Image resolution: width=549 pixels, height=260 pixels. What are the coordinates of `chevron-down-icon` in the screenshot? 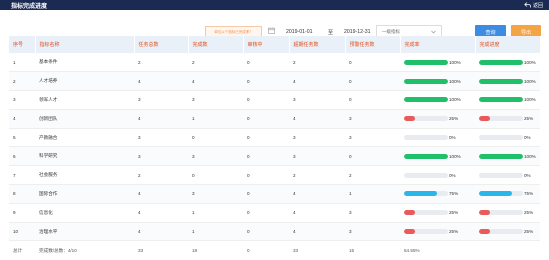 It's located at (433, 31).